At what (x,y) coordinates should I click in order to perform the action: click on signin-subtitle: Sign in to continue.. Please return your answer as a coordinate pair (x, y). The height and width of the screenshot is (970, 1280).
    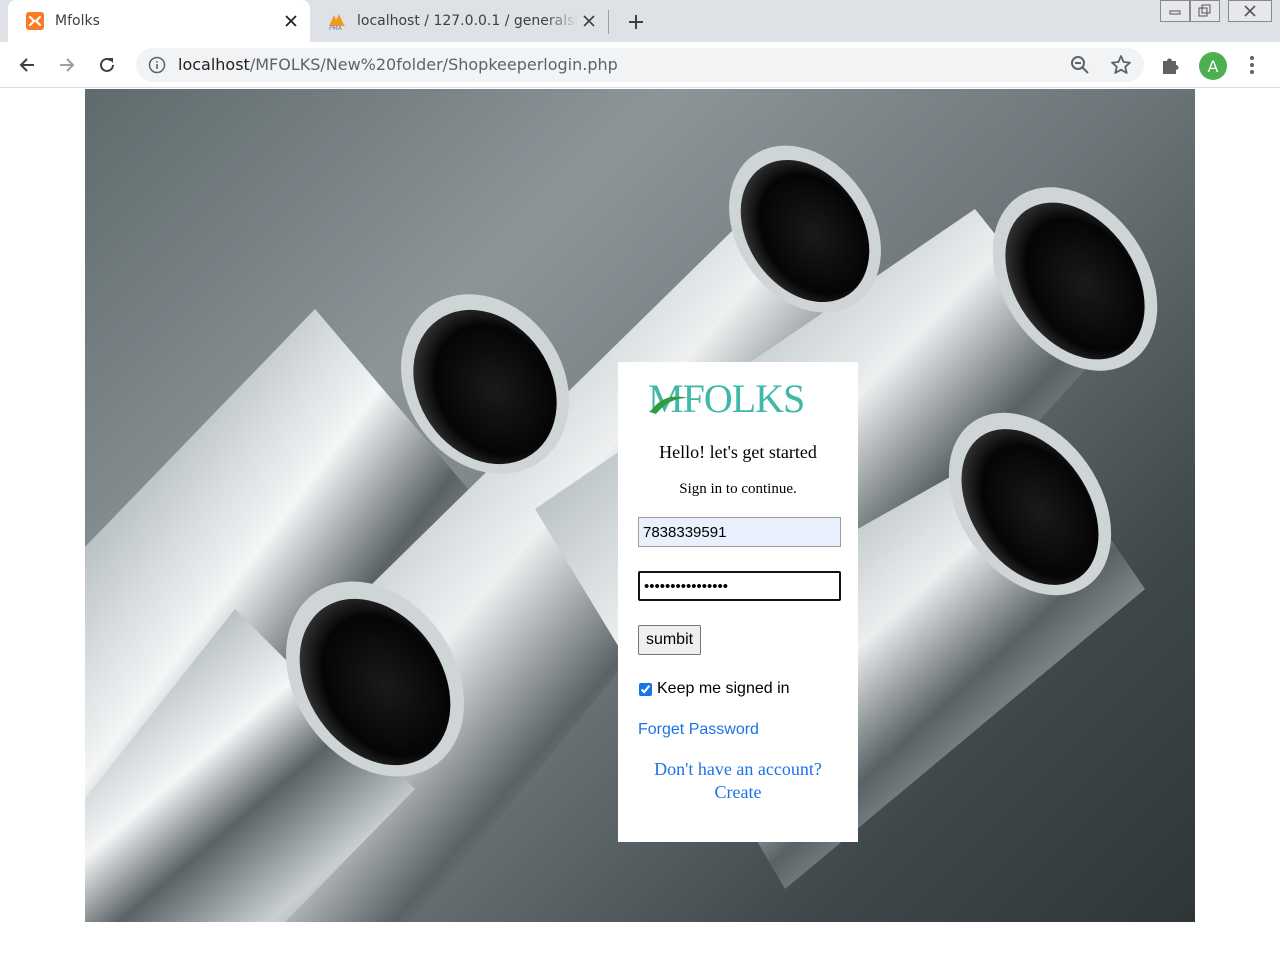
    Looking at the image, I should click on (738, 489).